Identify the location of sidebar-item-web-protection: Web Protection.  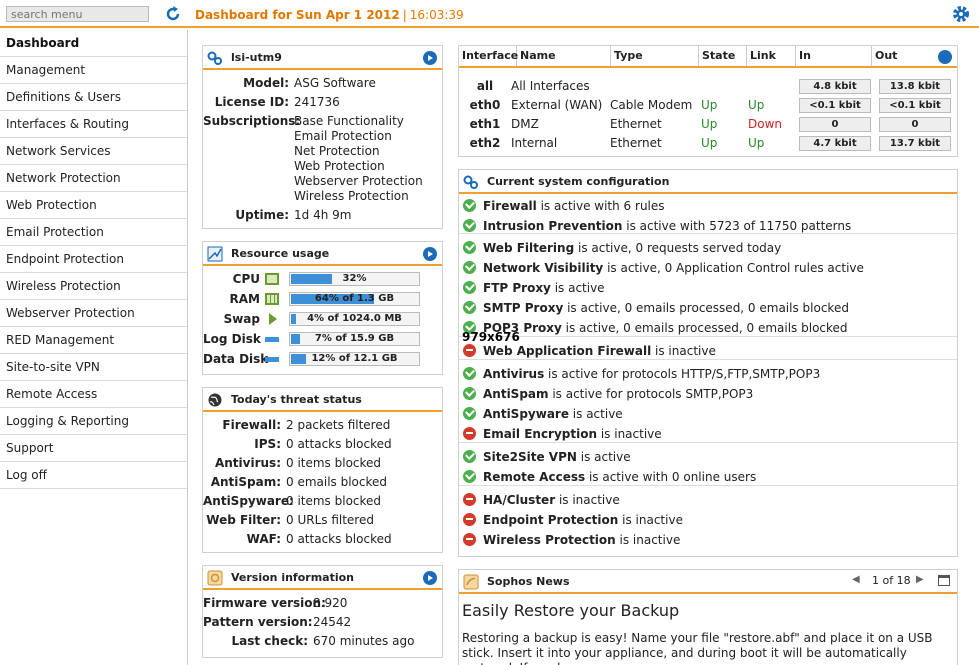
(93, 205).